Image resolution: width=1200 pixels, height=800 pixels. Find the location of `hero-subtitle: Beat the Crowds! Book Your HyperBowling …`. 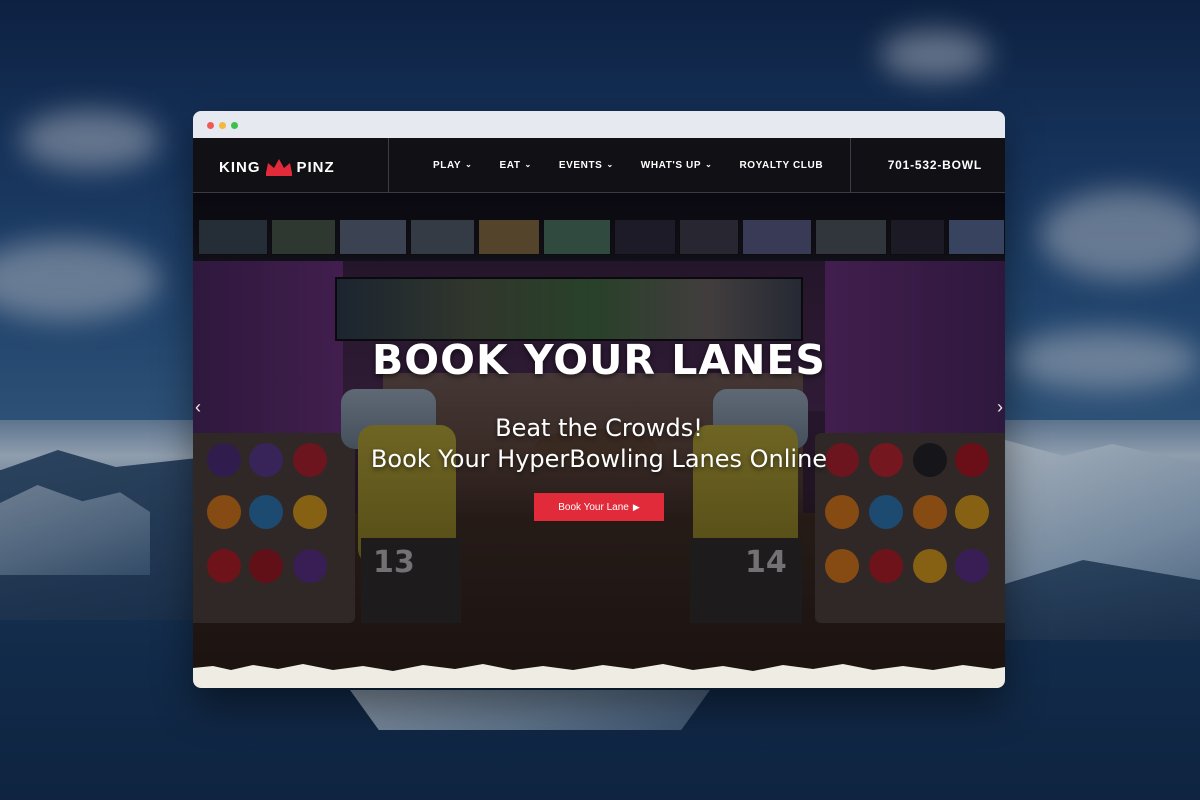

hero-subtitle: Beat the Crowds! Book Your HyperBowling … is located at coordinates (599, 444).